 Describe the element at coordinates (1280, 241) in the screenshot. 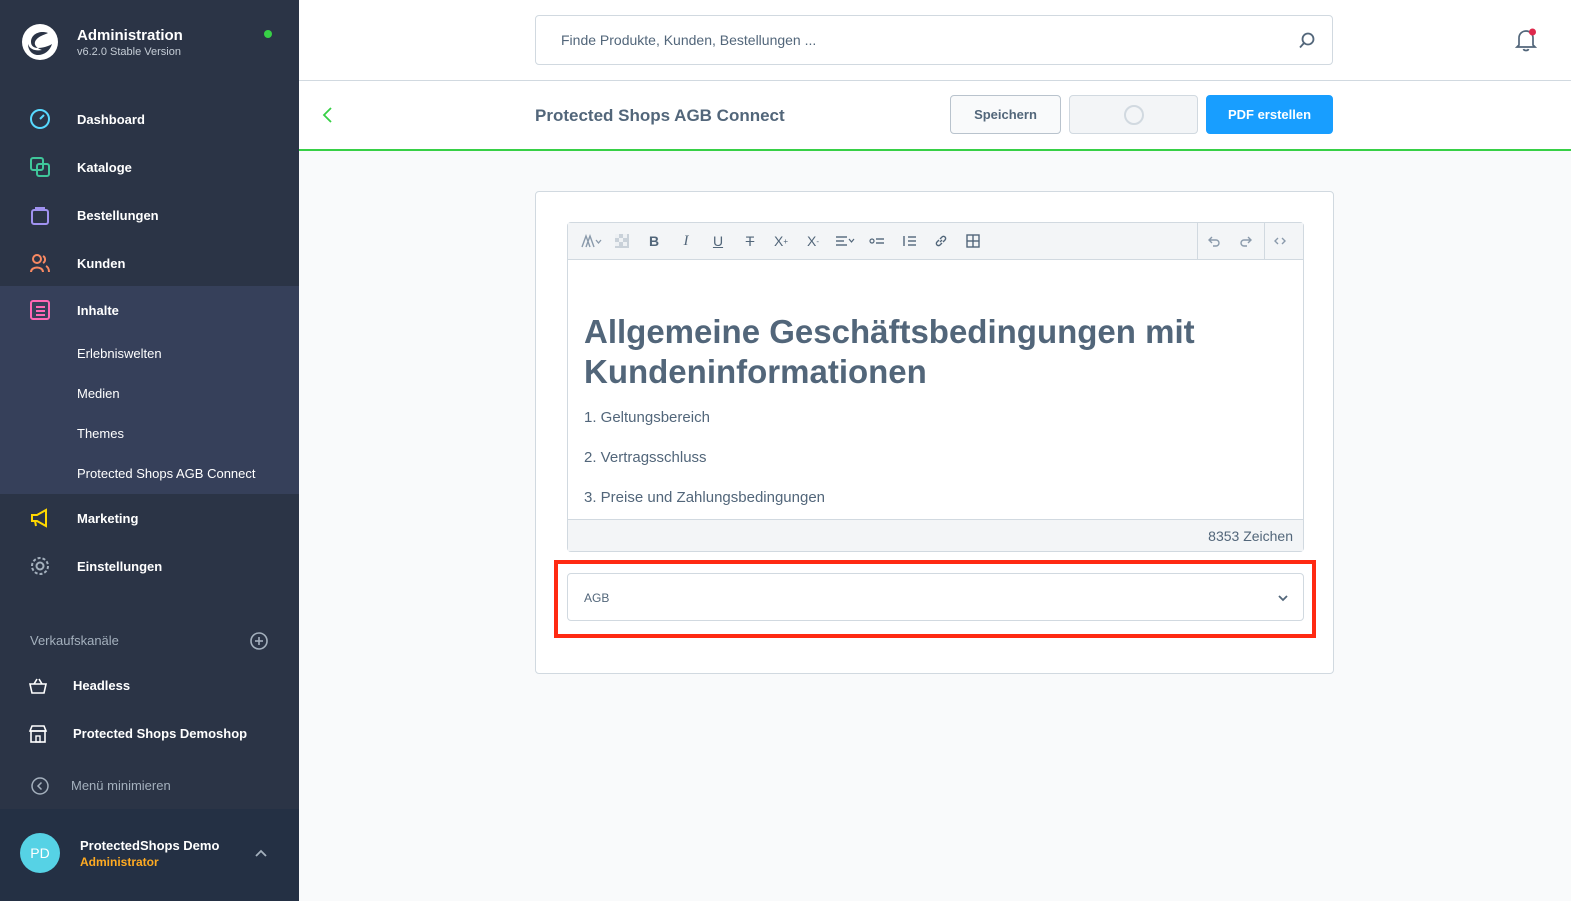

I see `code-view-icon` at that location.